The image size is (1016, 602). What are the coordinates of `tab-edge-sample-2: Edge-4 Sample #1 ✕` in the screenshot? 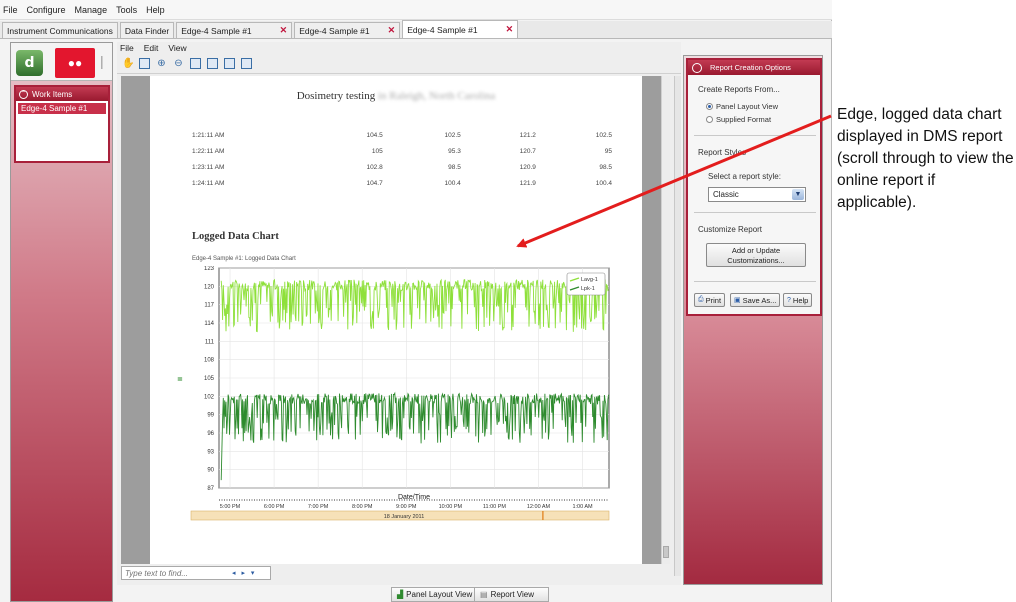 It's located at (347, 30).